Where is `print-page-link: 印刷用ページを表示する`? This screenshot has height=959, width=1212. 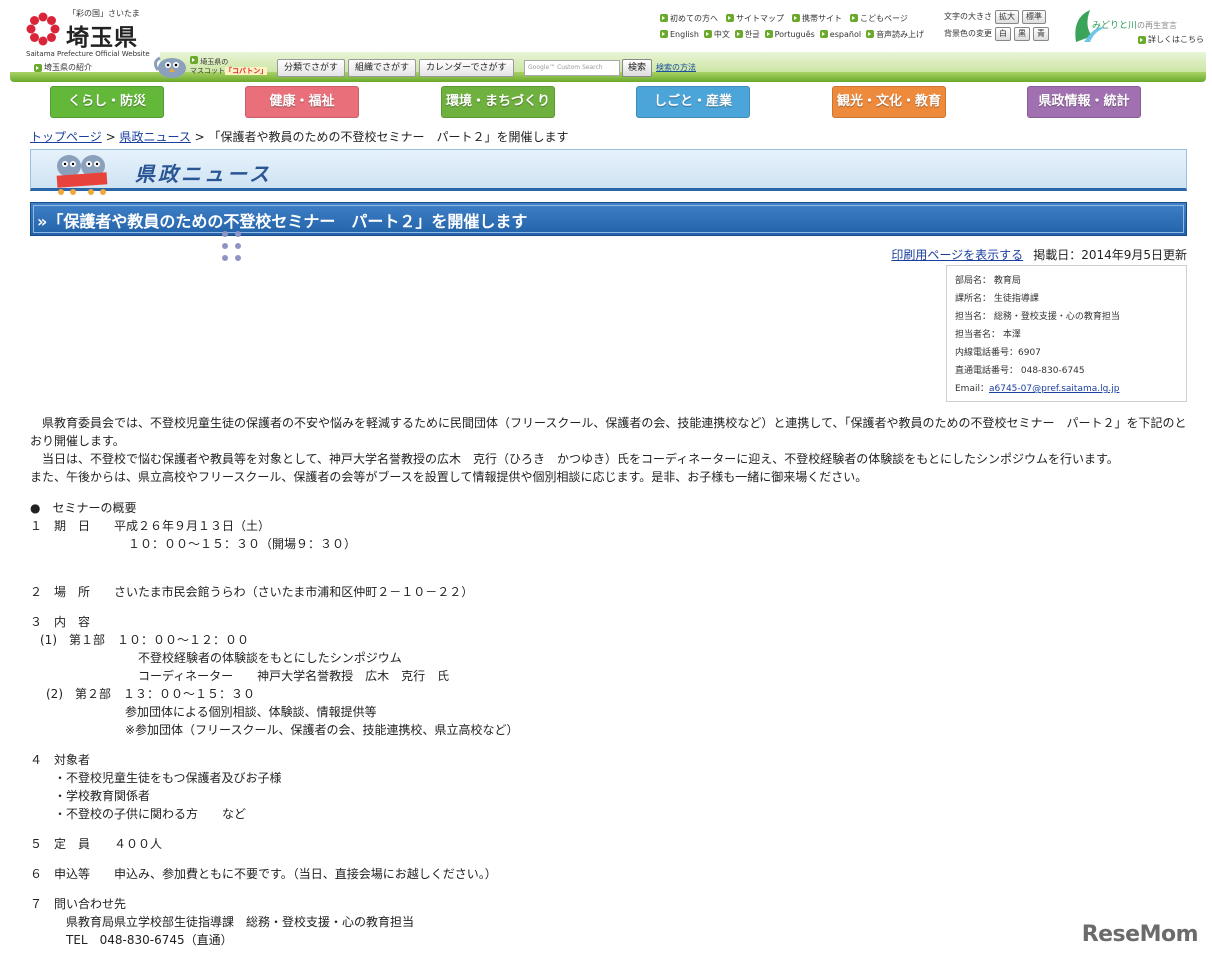 print-page-link: 印刷用ページを表示する is located at coordinates (957, 255).